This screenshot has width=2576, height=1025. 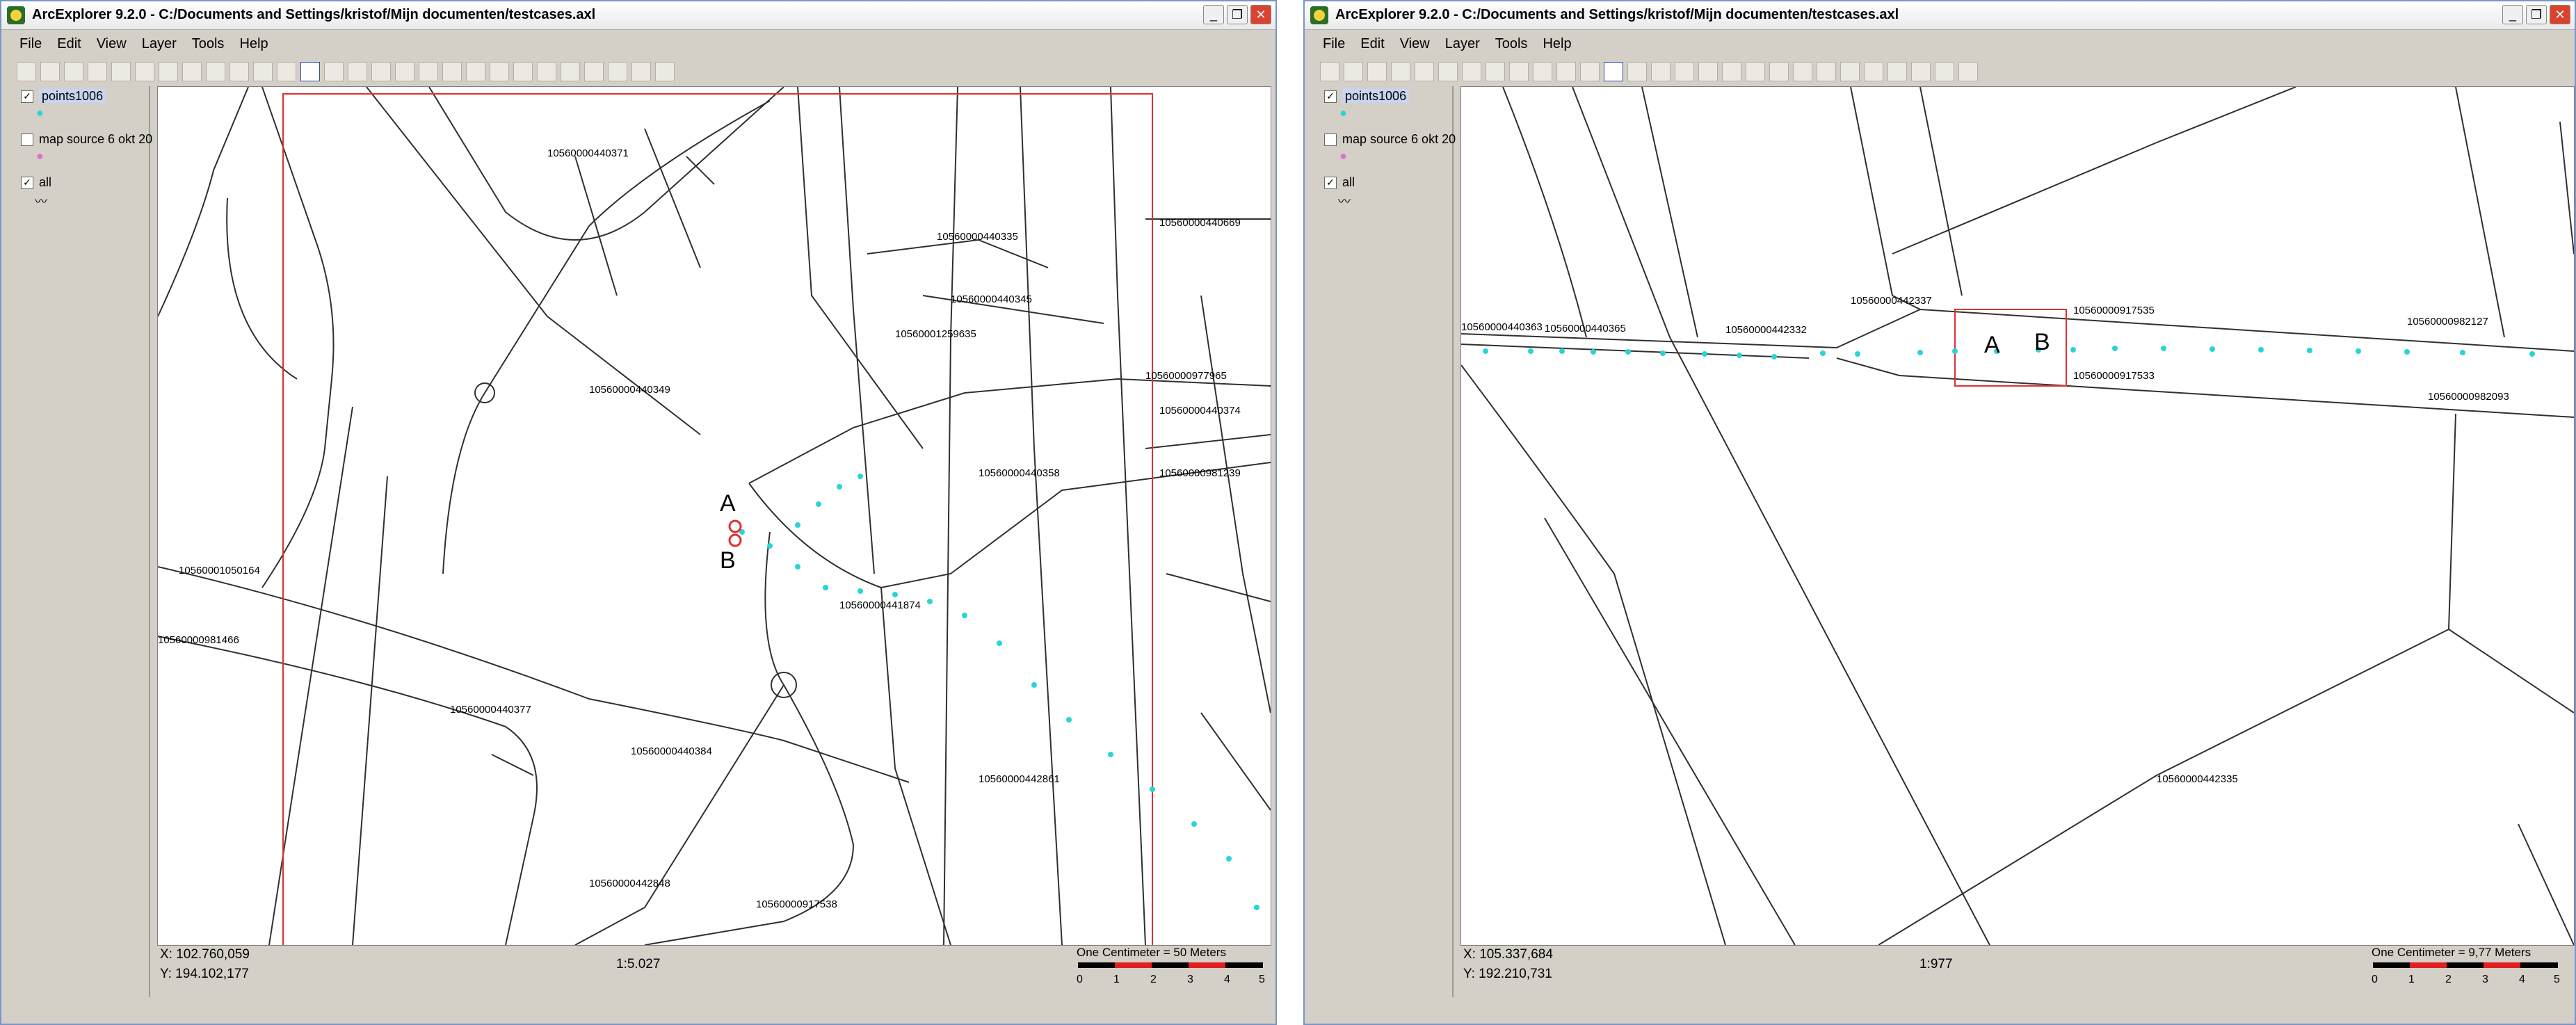 What do you see at coordinates (728, 560) in the screenshot?
I see `point-b-label: B` at bounding box center [728, 560].